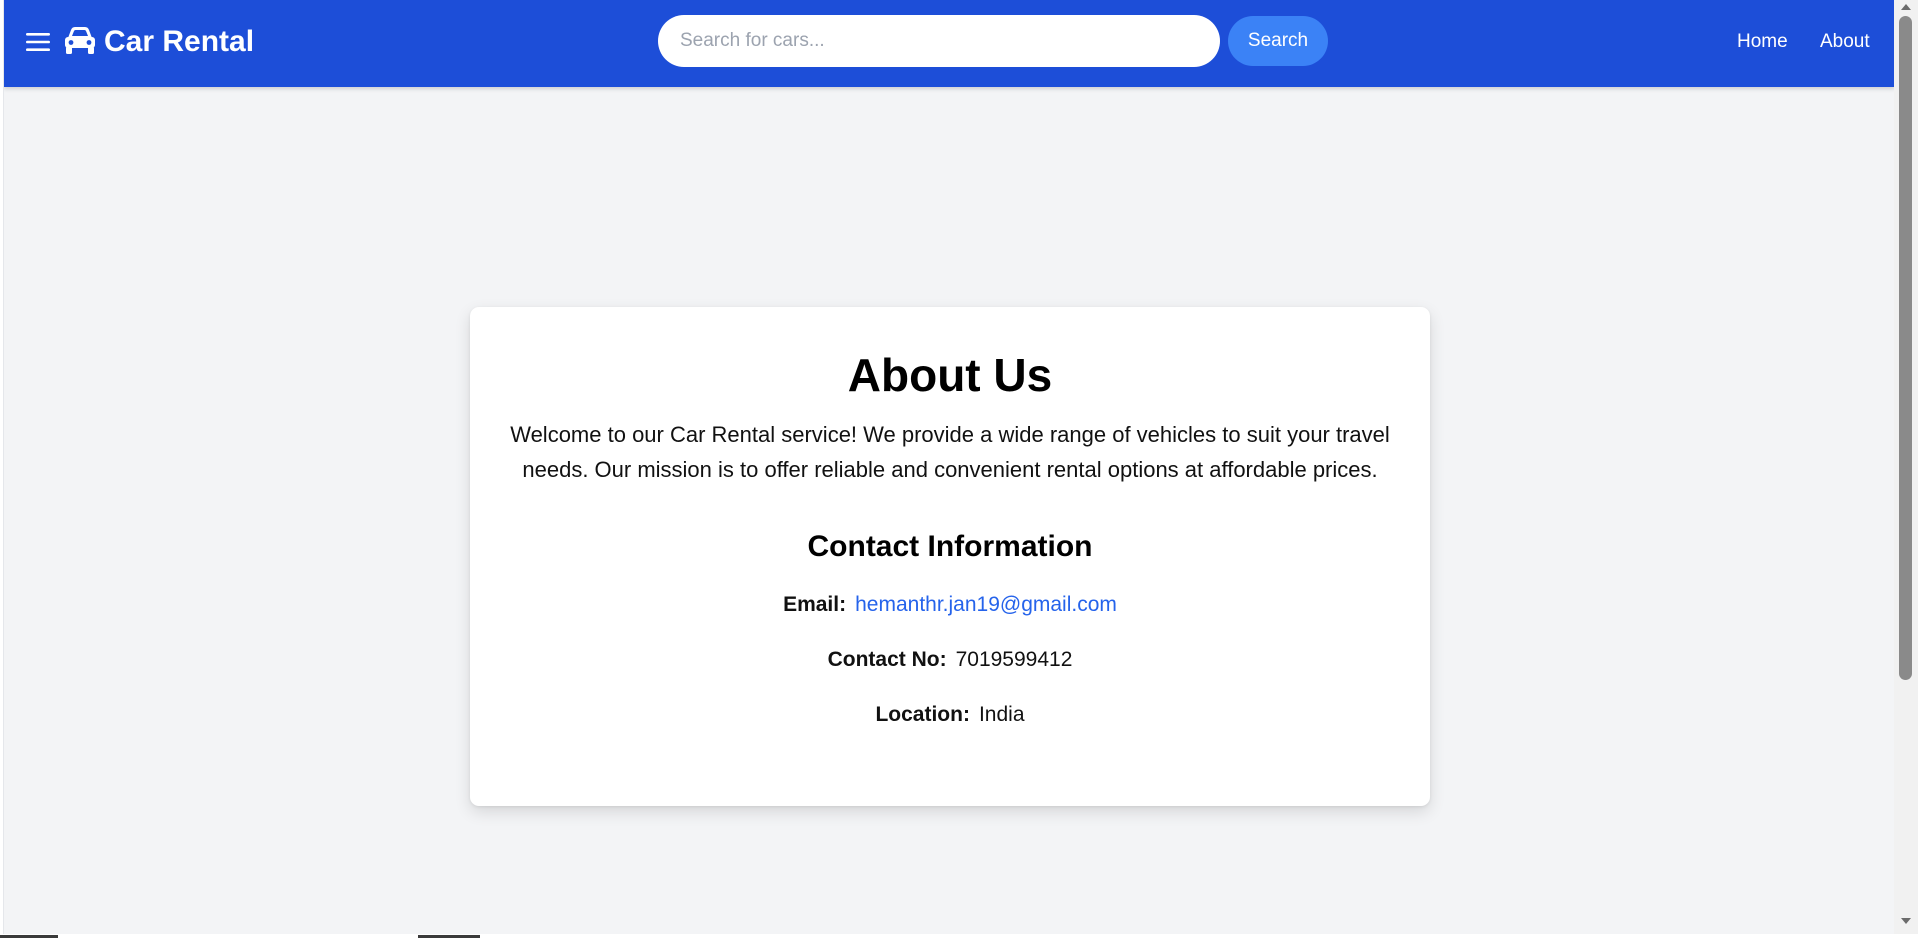 The width and height of the screenshot is (1918, 940). What do you see at coordinates (1762, 42) in the screenshot?
I see `nav-link-home: Home` at bounding box center [1762, 42].